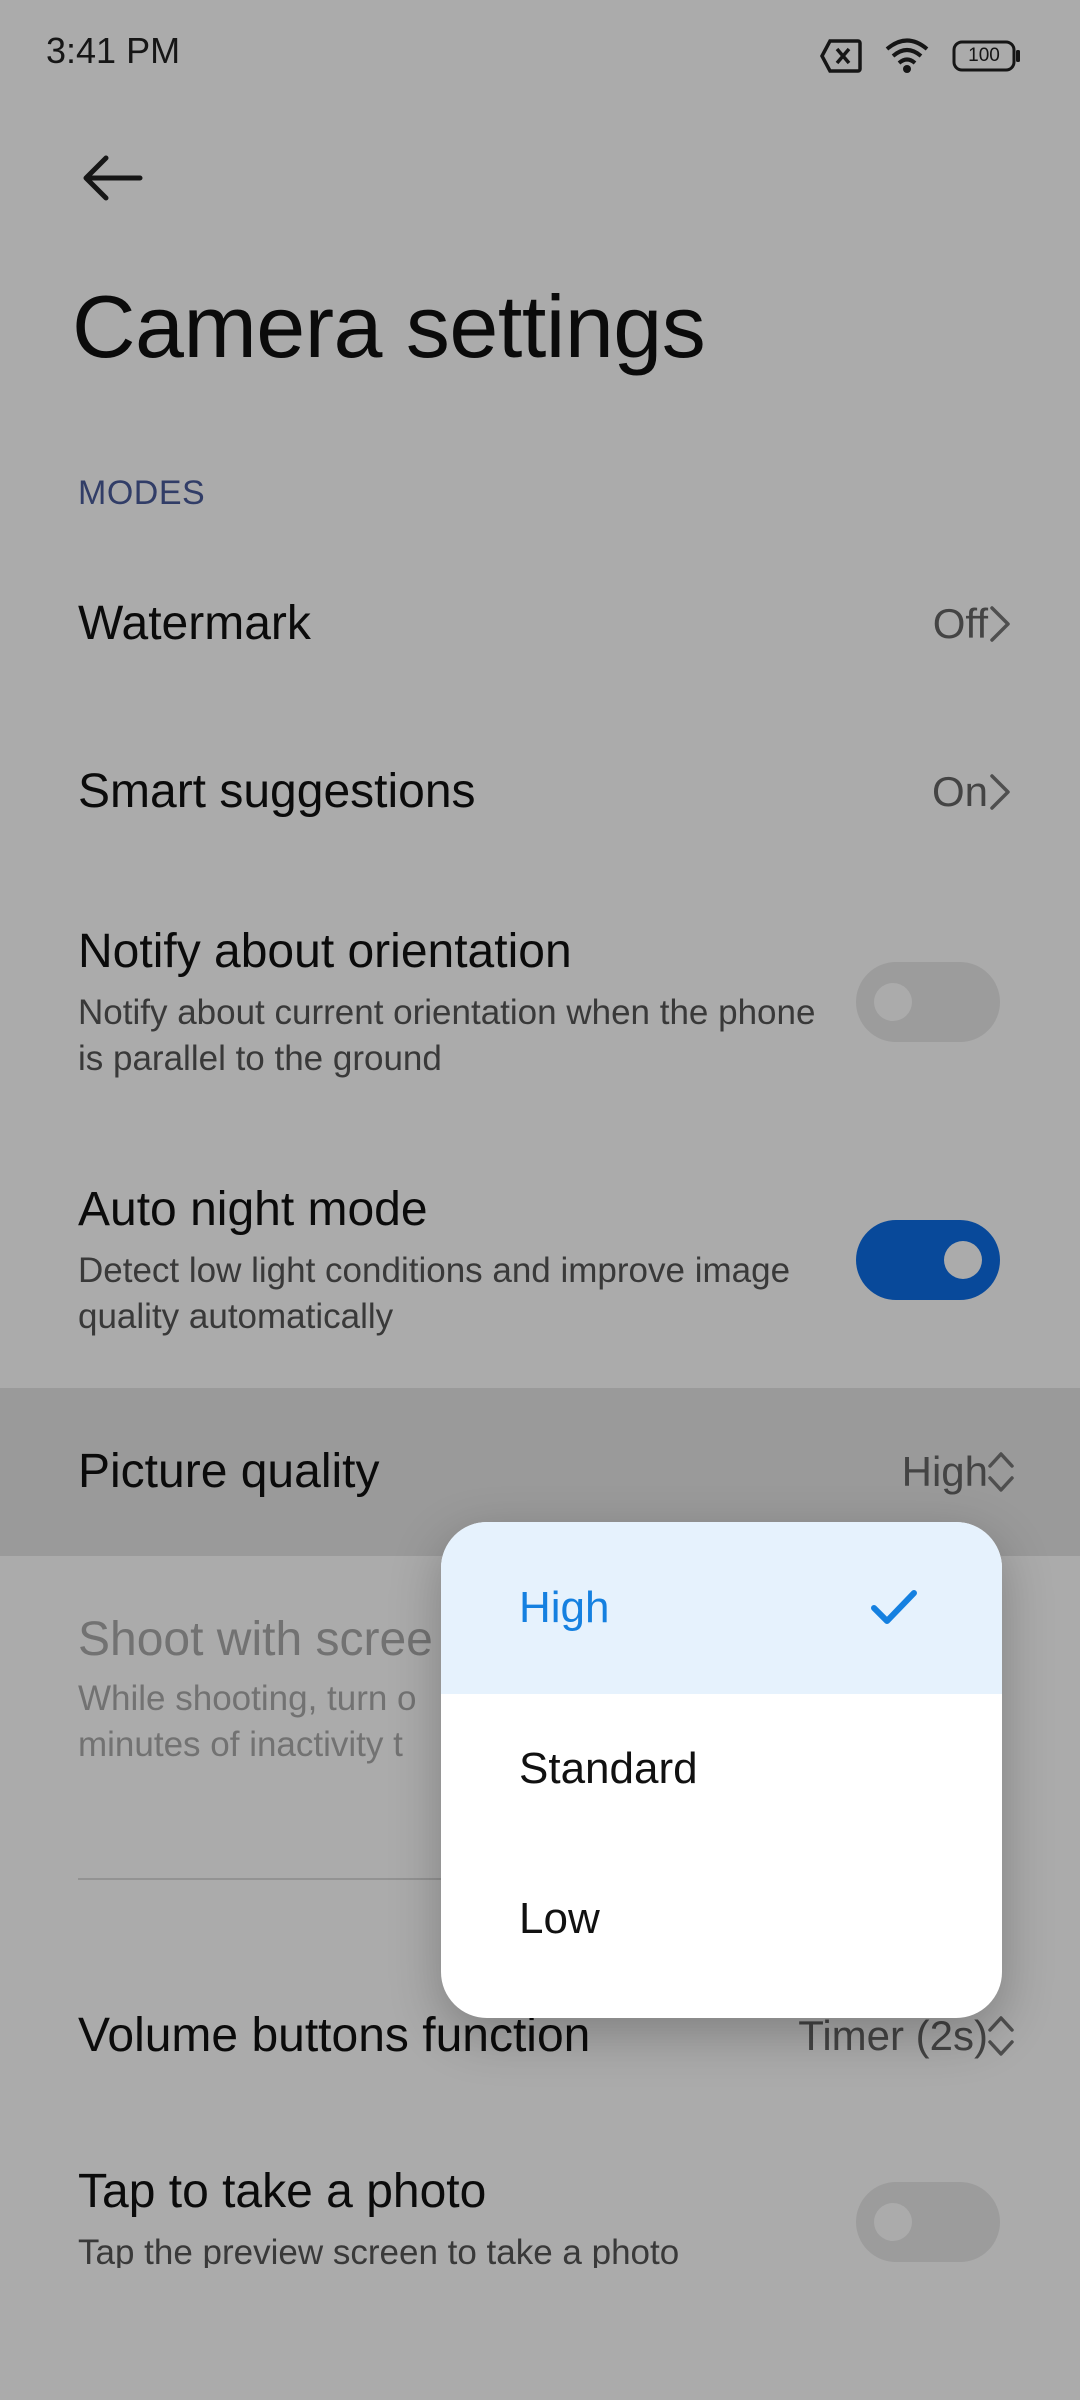 The height and width of the screenshot is (2400, 1080). I want to click on menu-option-label: Standard, so click(608, 1768).